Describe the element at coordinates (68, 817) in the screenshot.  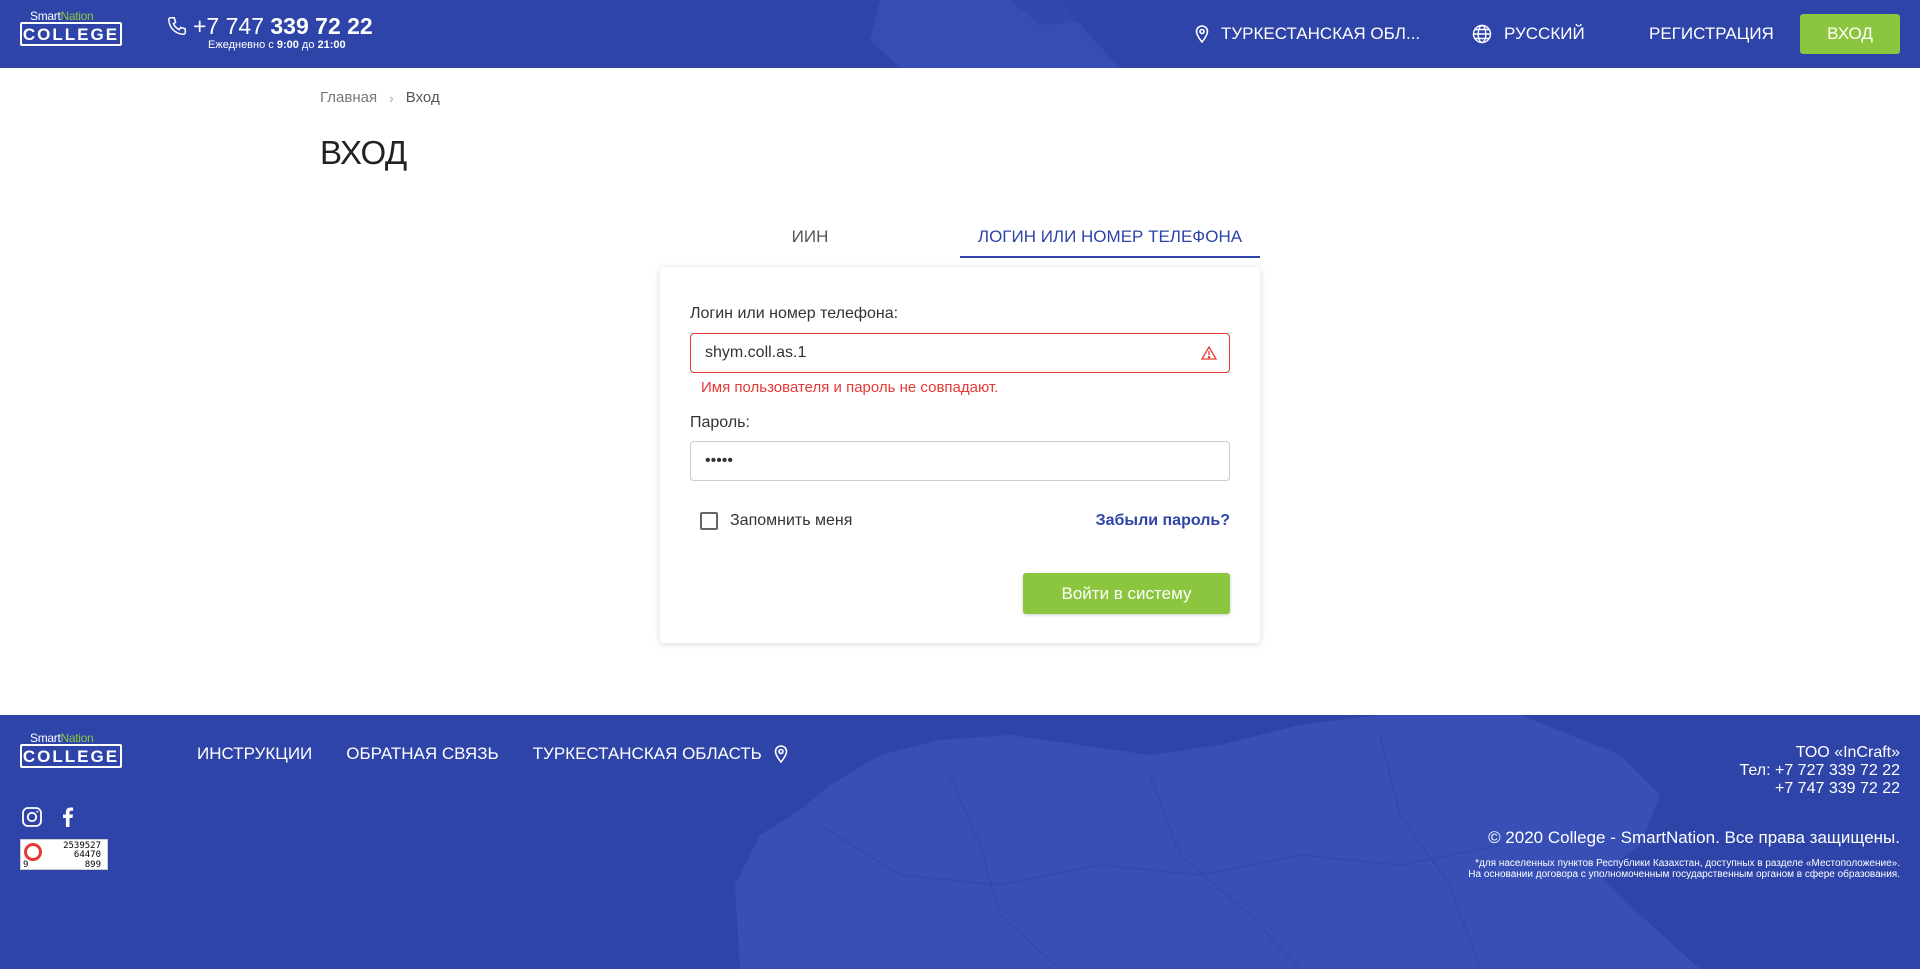
I see `facebook-icon` at that location.